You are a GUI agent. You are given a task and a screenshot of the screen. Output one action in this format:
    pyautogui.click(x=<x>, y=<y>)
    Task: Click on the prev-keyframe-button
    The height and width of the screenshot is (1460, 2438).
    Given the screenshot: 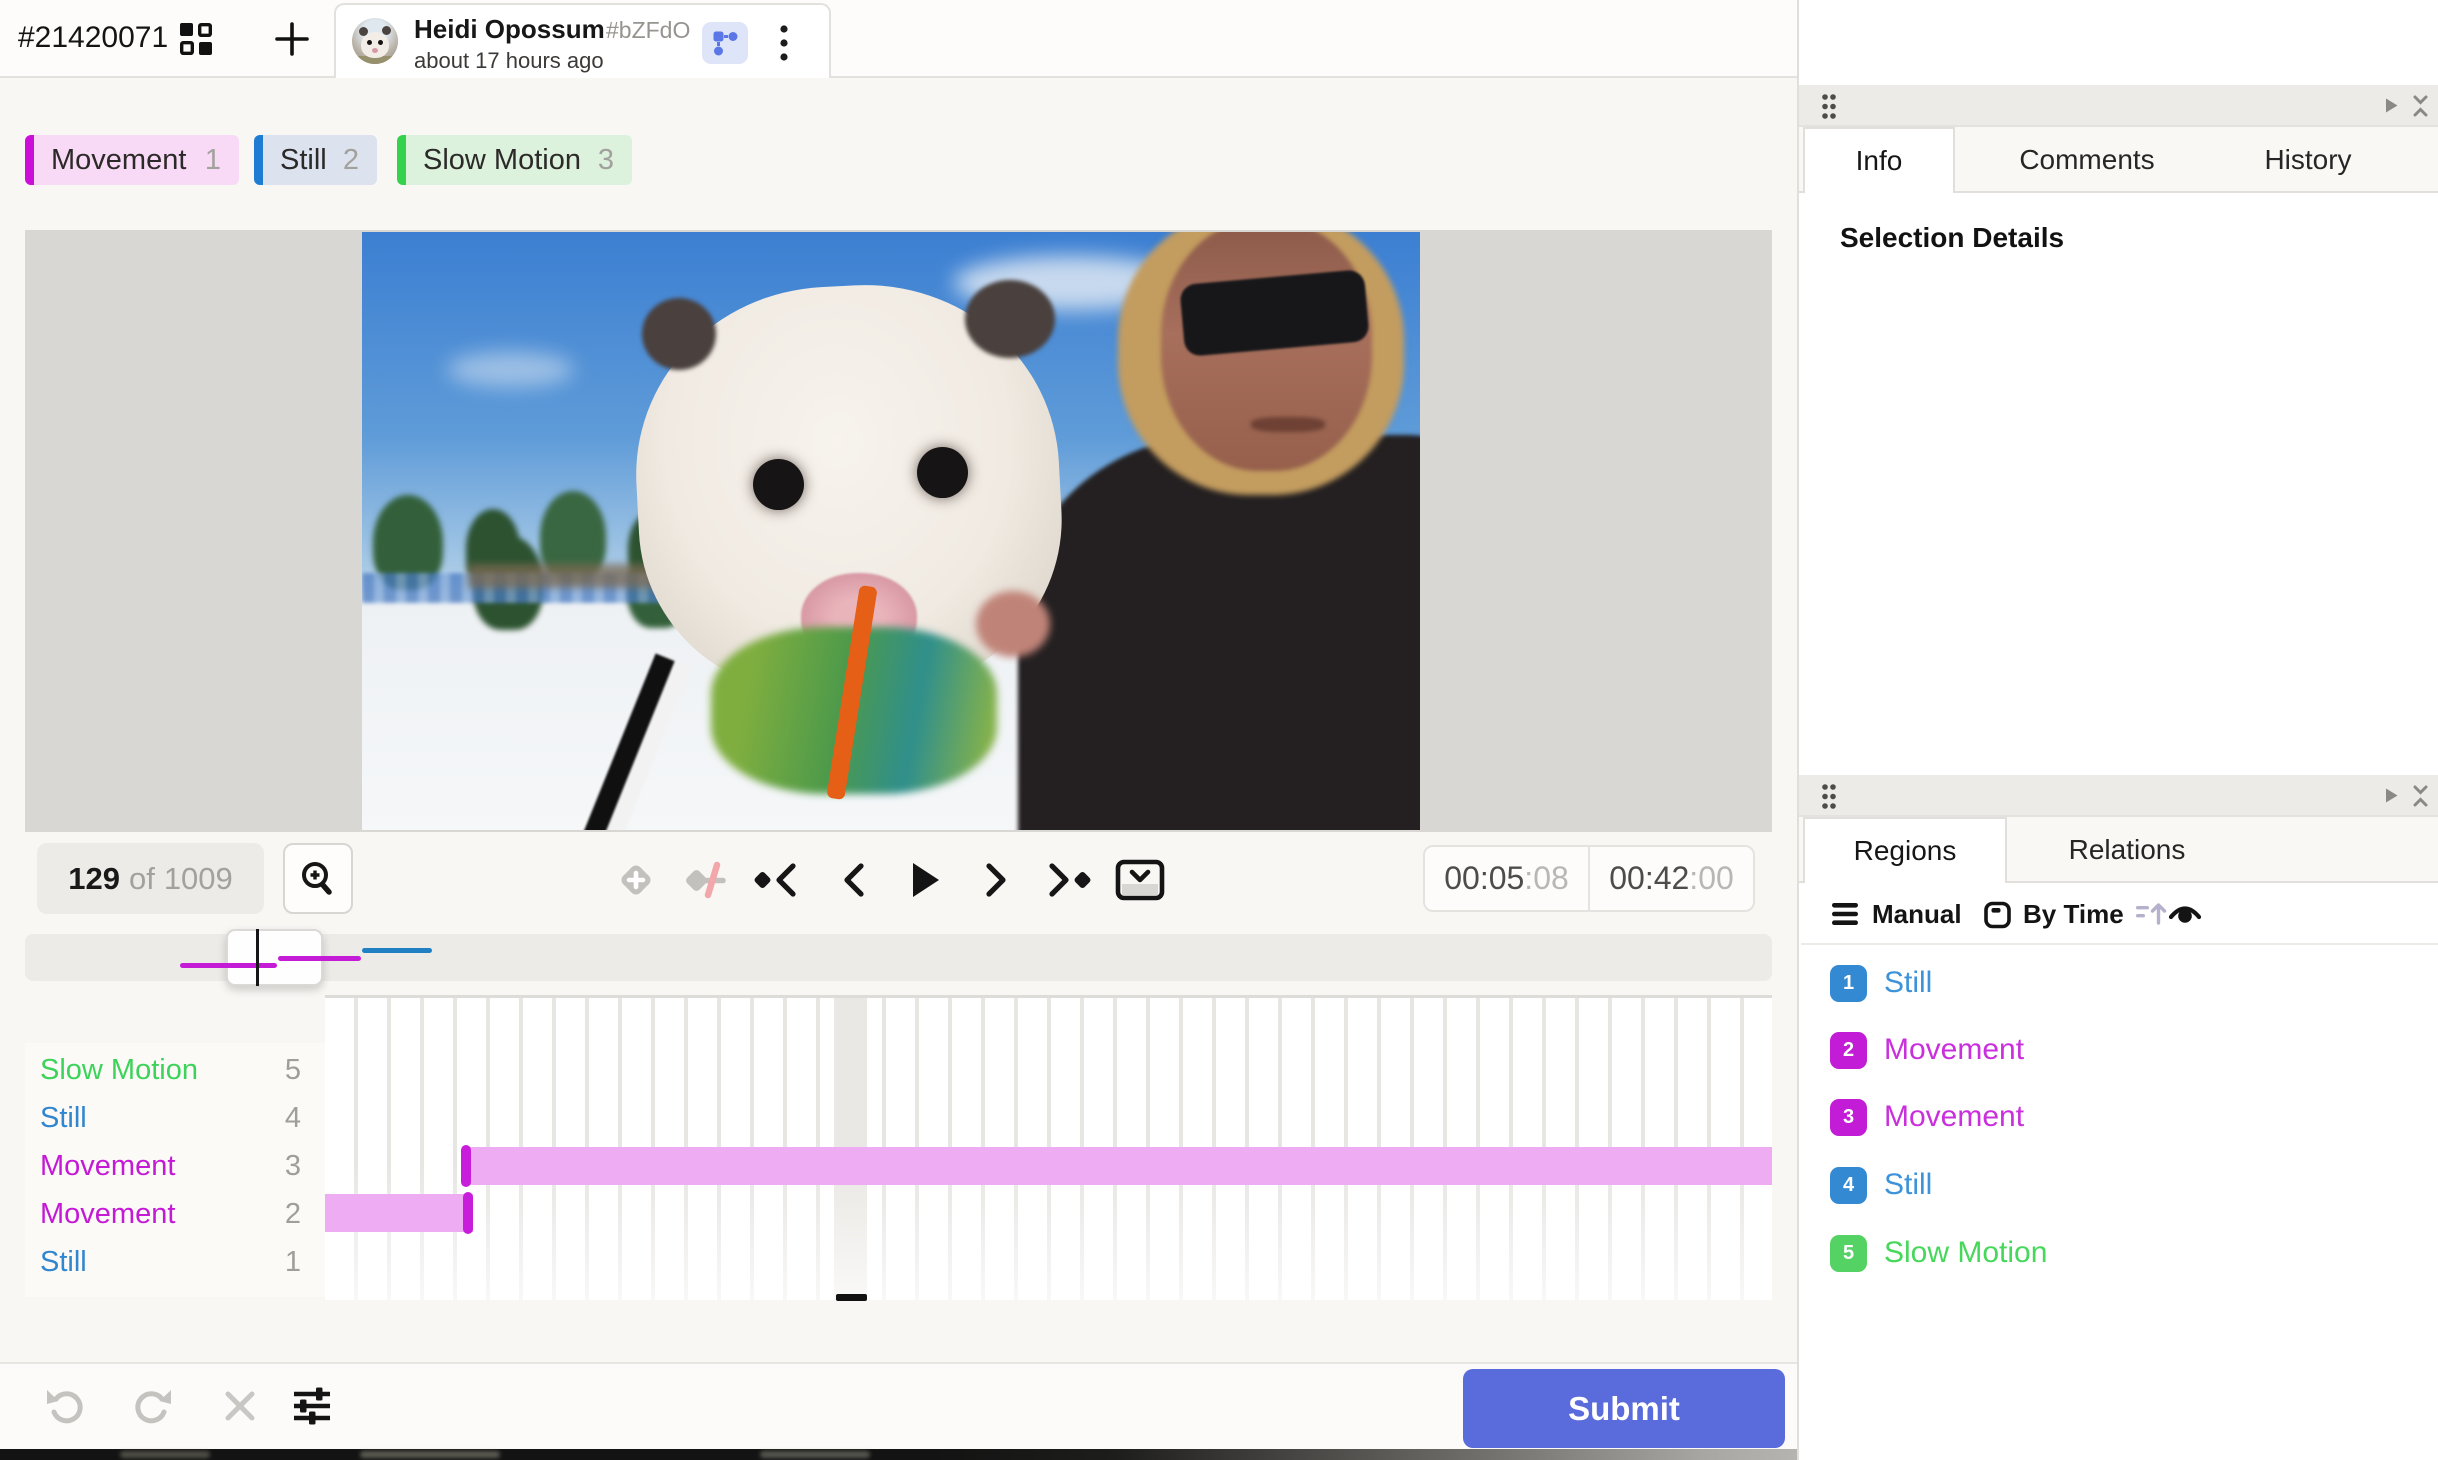 What is the action you would take?
    pyautogui.click(x=777, y=880)
    